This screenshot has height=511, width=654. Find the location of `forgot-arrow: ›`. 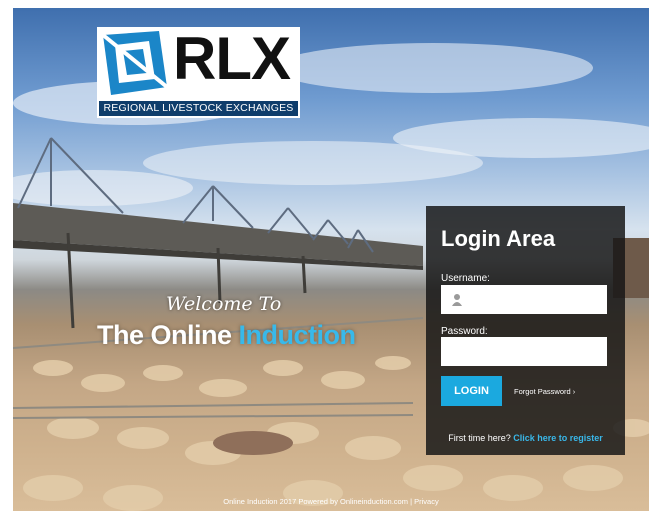

forgot-arrow: › is located at coordinates (574, 391).